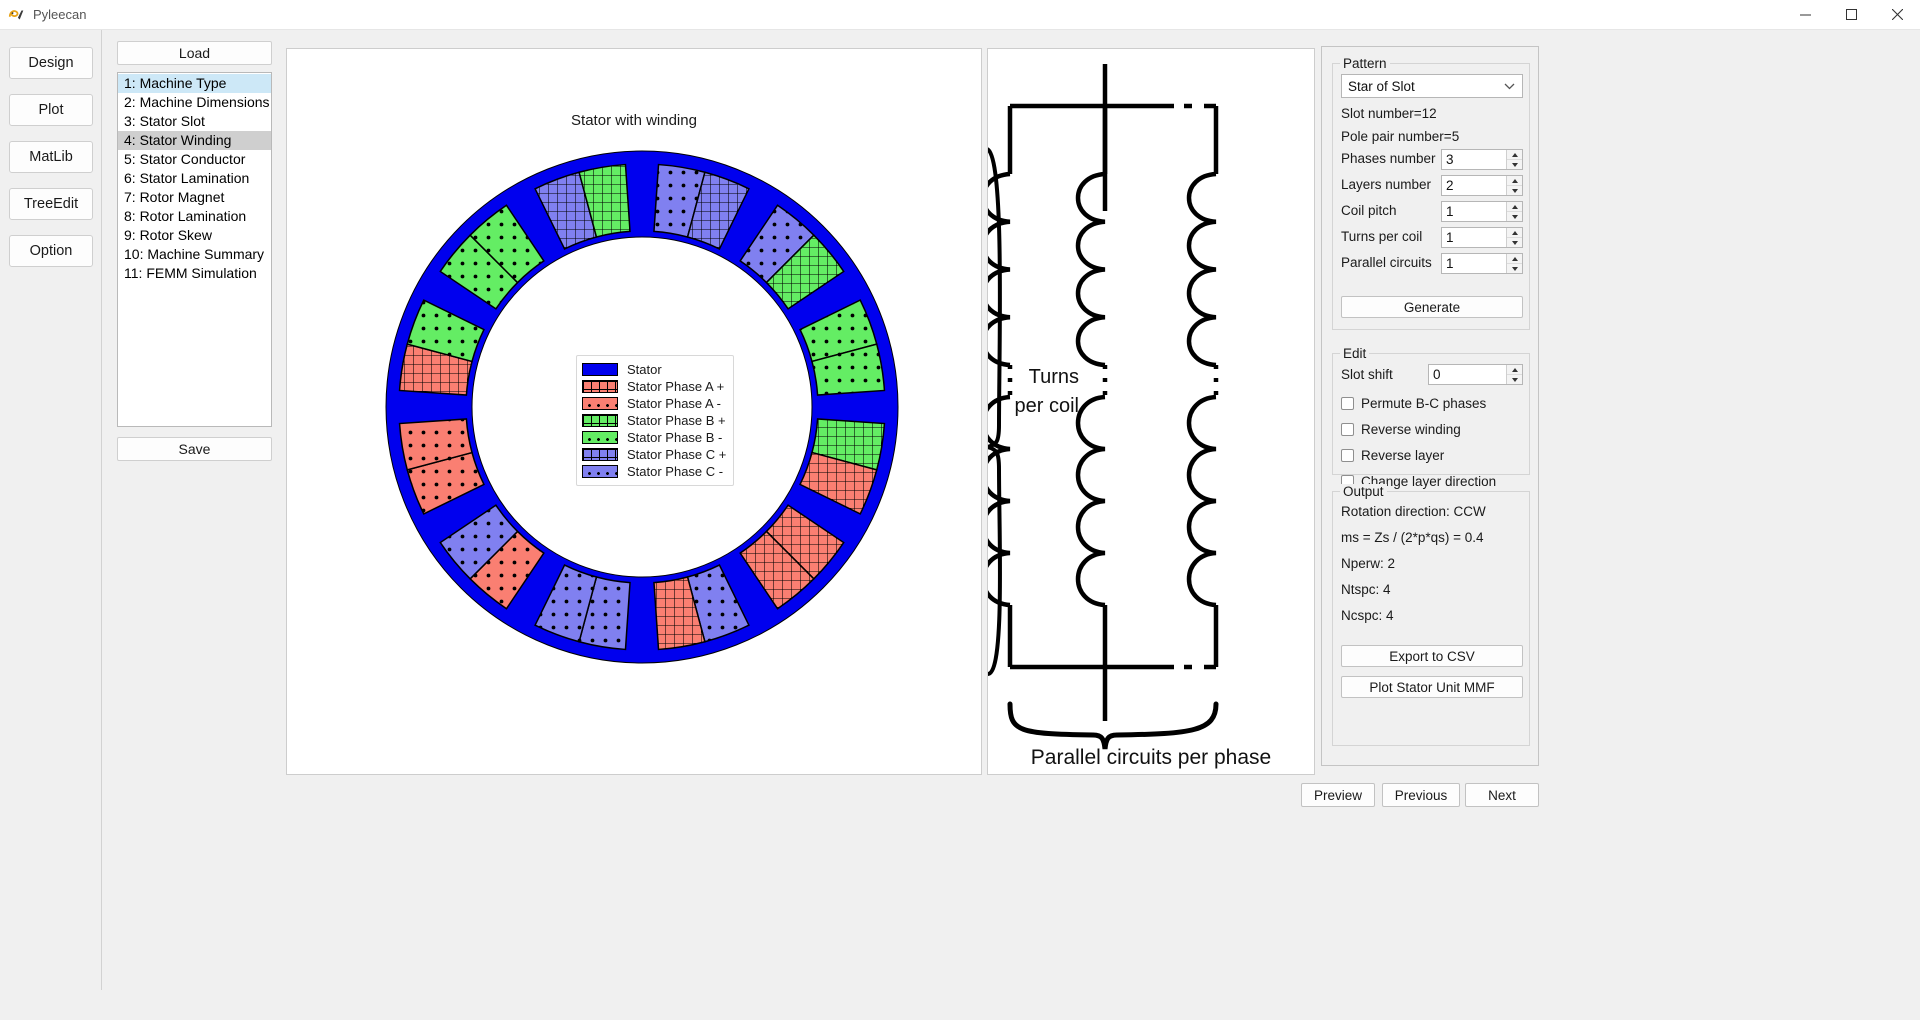  Describe the element at coordinates (1338, 795) in the screenshot. I see `preview-button: Preview` at that location.